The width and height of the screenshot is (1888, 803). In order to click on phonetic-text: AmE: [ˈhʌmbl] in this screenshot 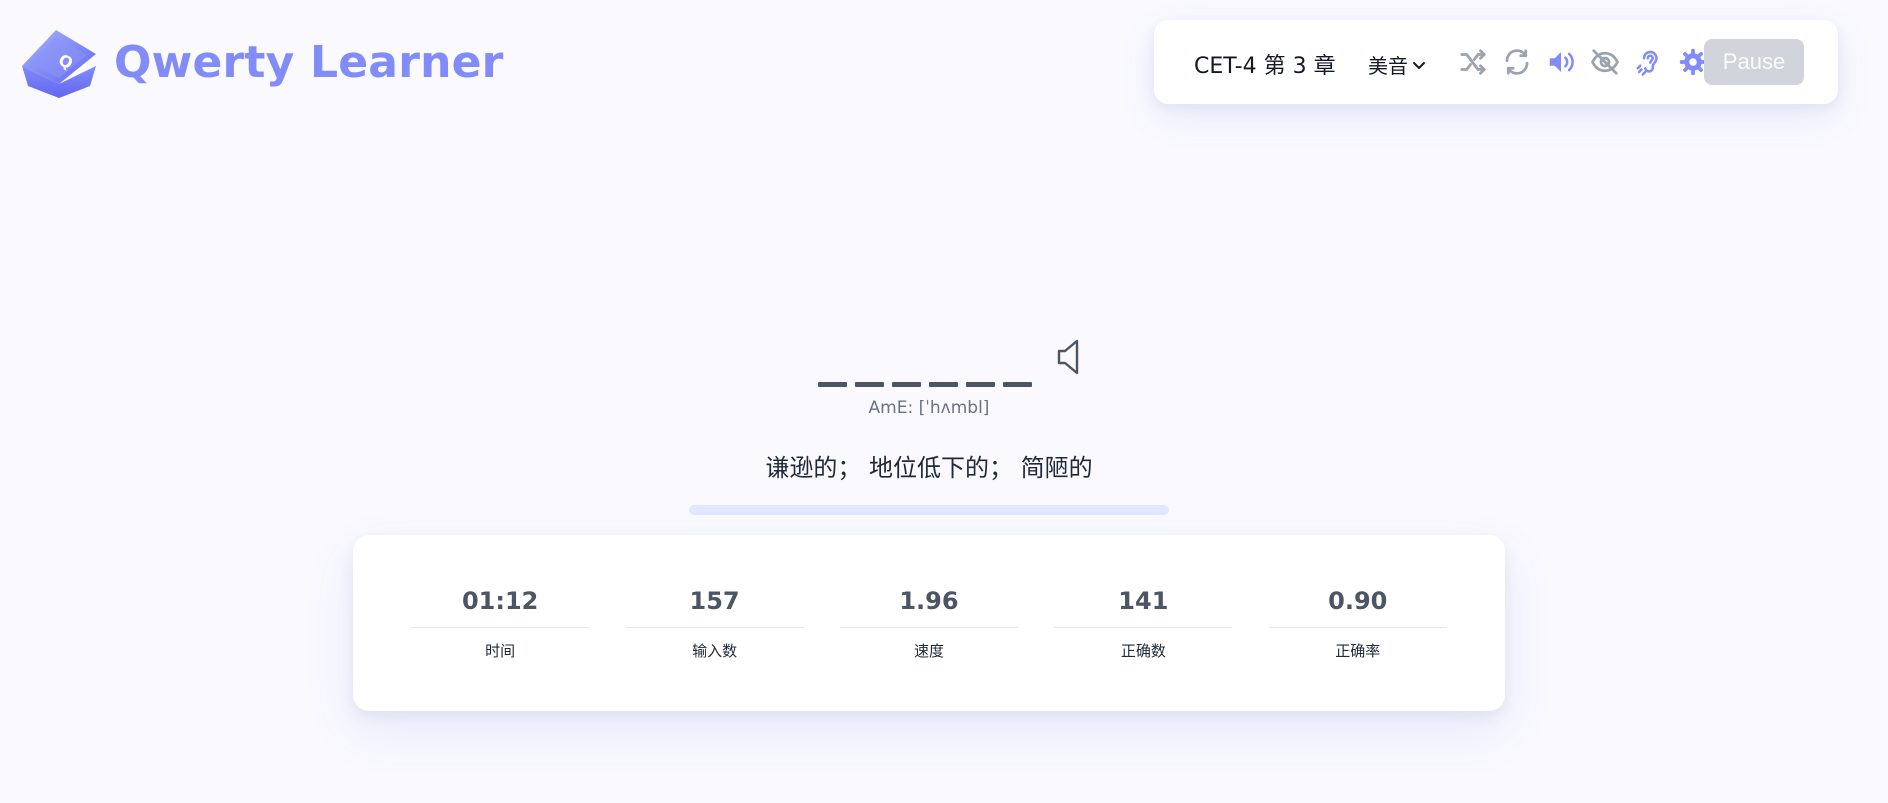, I will do `click(929, 408)`.